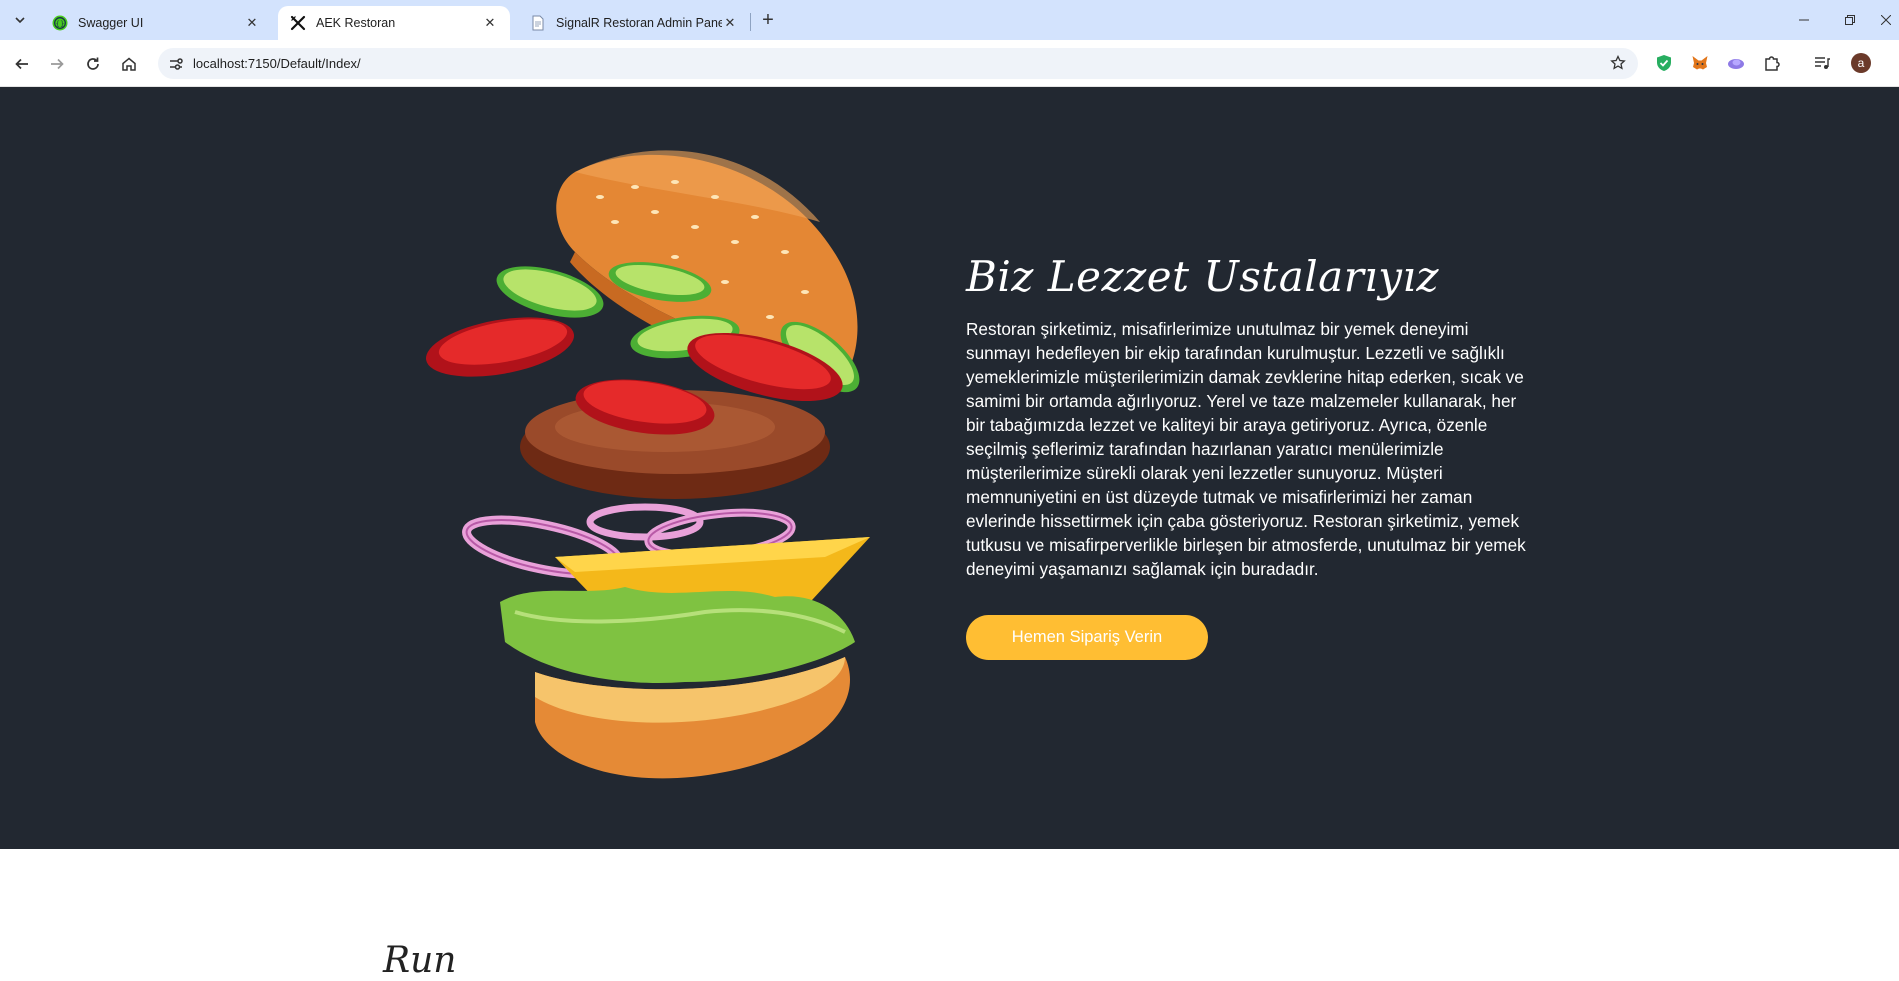 This screenshot has height=981, width=1899. I want to click on media-controls-icon, so click(1822, 63).